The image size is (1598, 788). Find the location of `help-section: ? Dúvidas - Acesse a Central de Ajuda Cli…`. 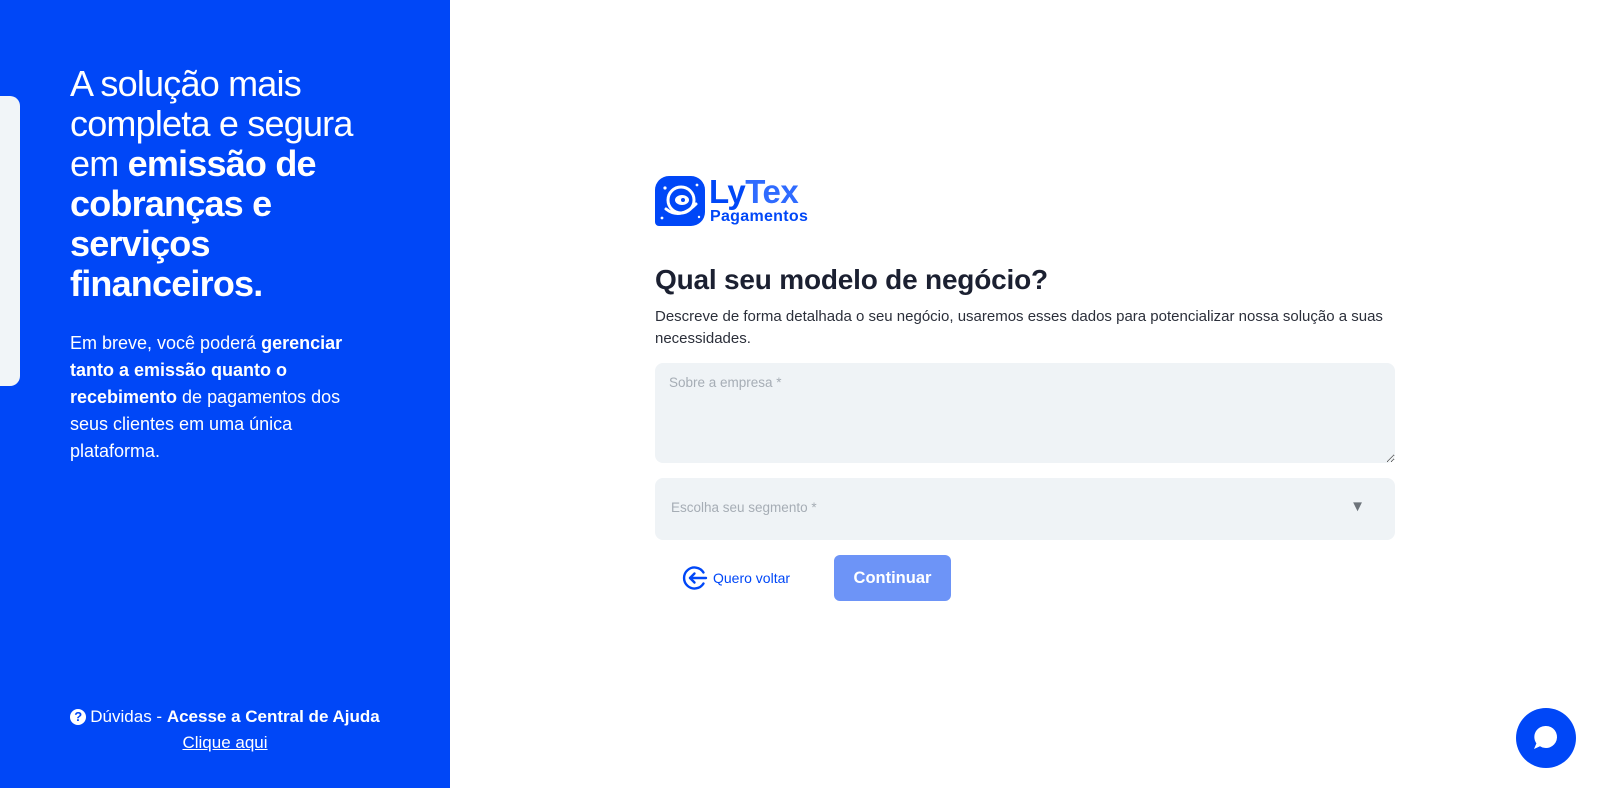

help-section: ? Dúvidas - Acesse a Central de Ajuda Cli… is located at coordinates (225, 730).